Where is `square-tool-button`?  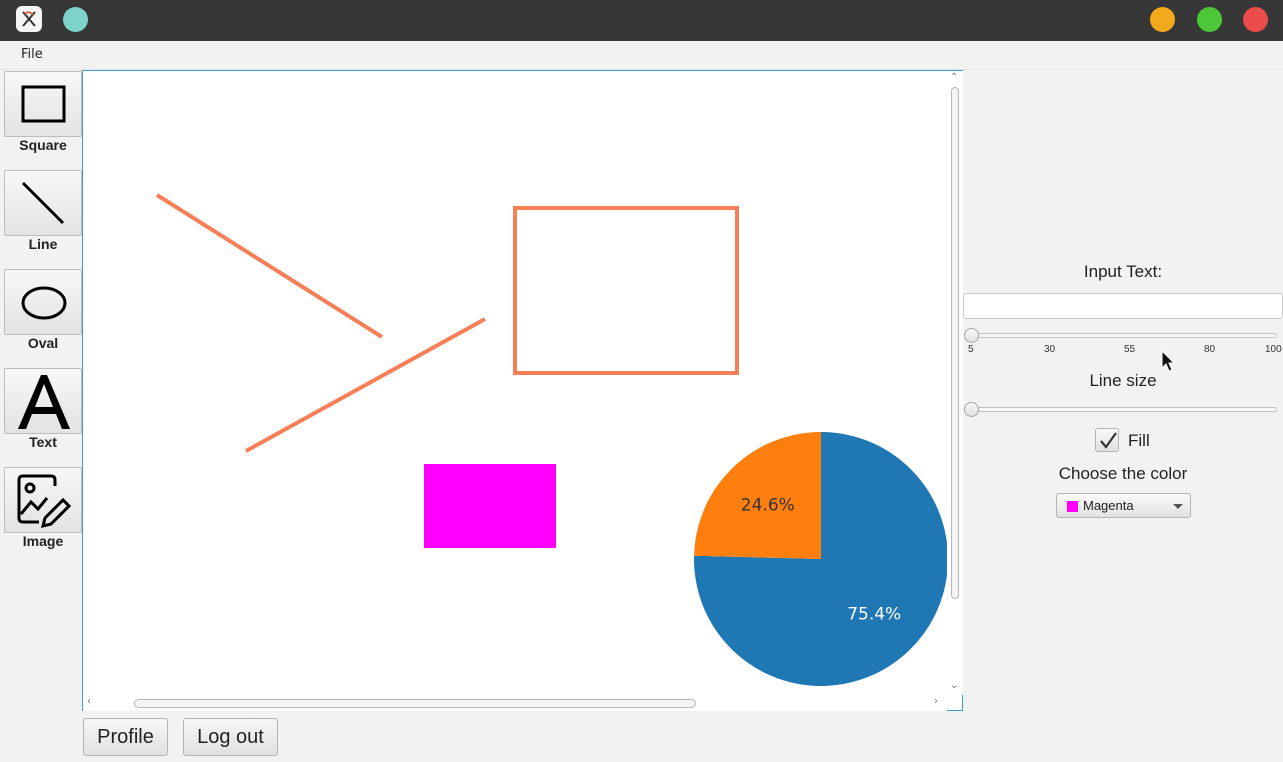
square-tool-button is located at coordinates (43, 104).